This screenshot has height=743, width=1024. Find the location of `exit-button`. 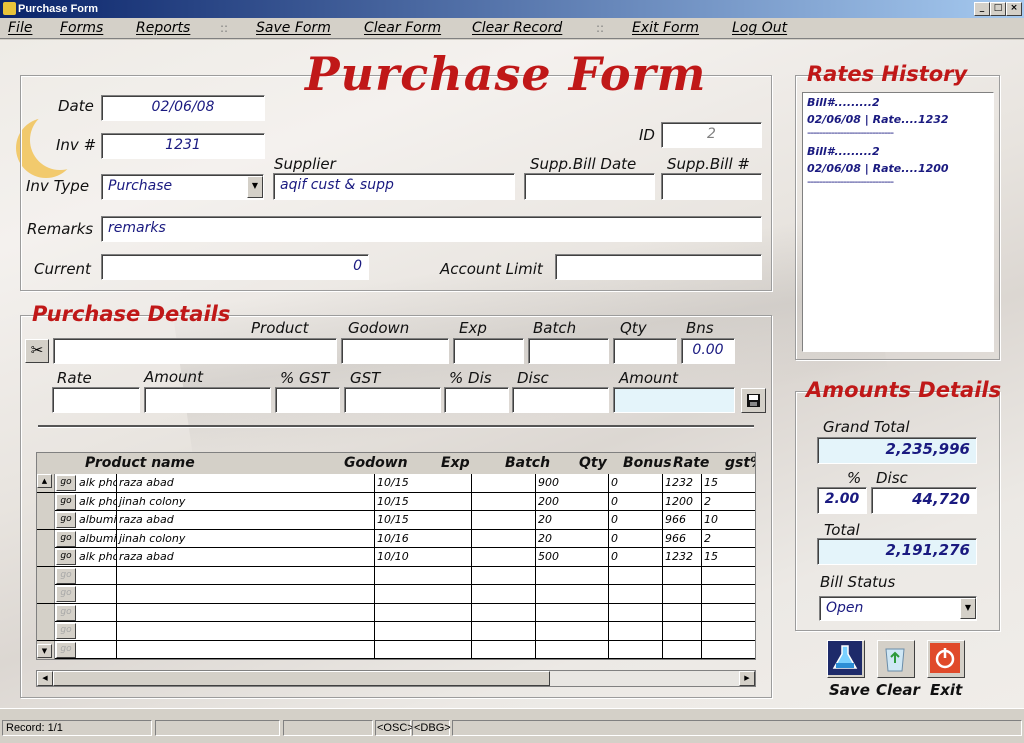

exit-button is located at coordinates (946, 659).